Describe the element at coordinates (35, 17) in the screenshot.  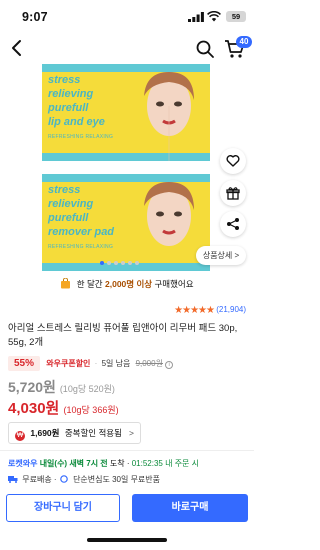
I see `status-time: 9:07` at that location.